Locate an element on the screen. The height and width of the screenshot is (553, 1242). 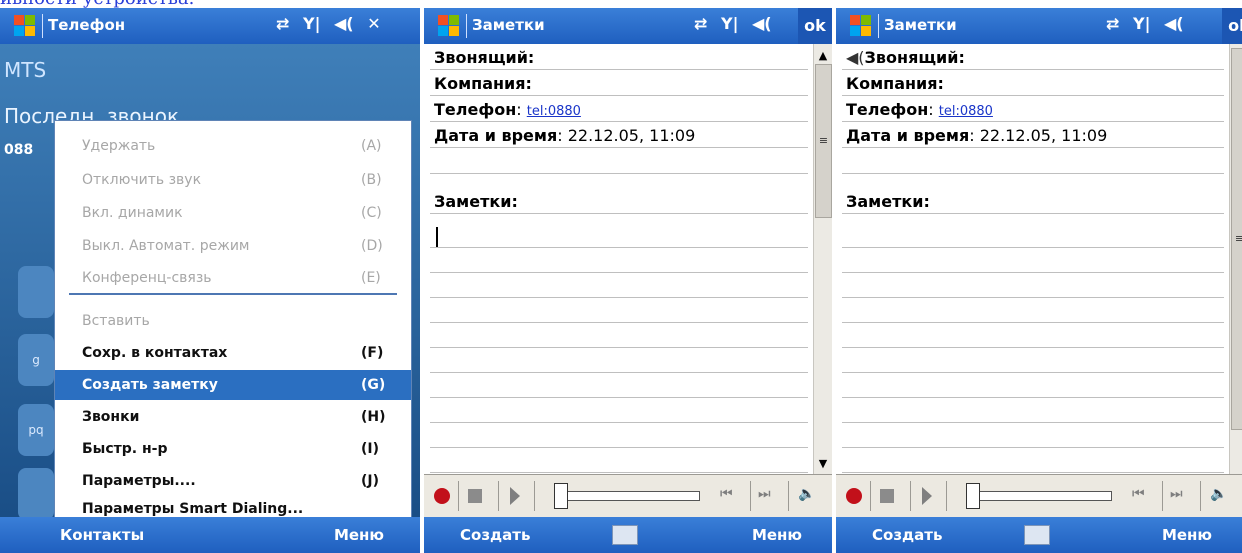
status-icons: ⇄ Y| ◀( is located at coordinates (737, 23).